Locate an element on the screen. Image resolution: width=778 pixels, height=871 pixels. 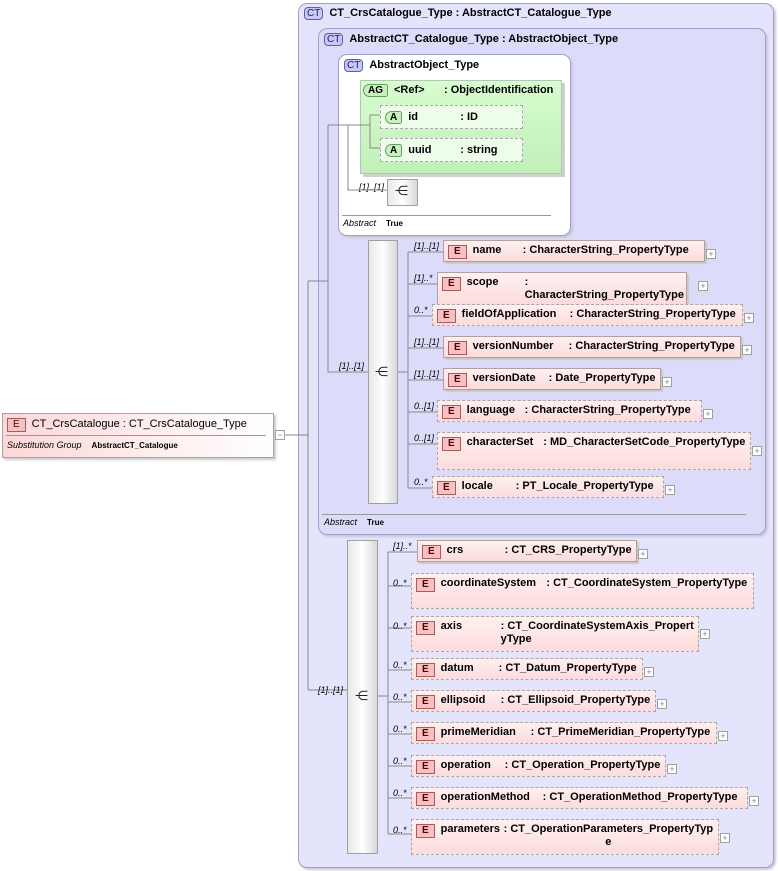
element-type-label: : CT_CoordinateSystemAxis_PropertyType is located at coordinates (597, 632).